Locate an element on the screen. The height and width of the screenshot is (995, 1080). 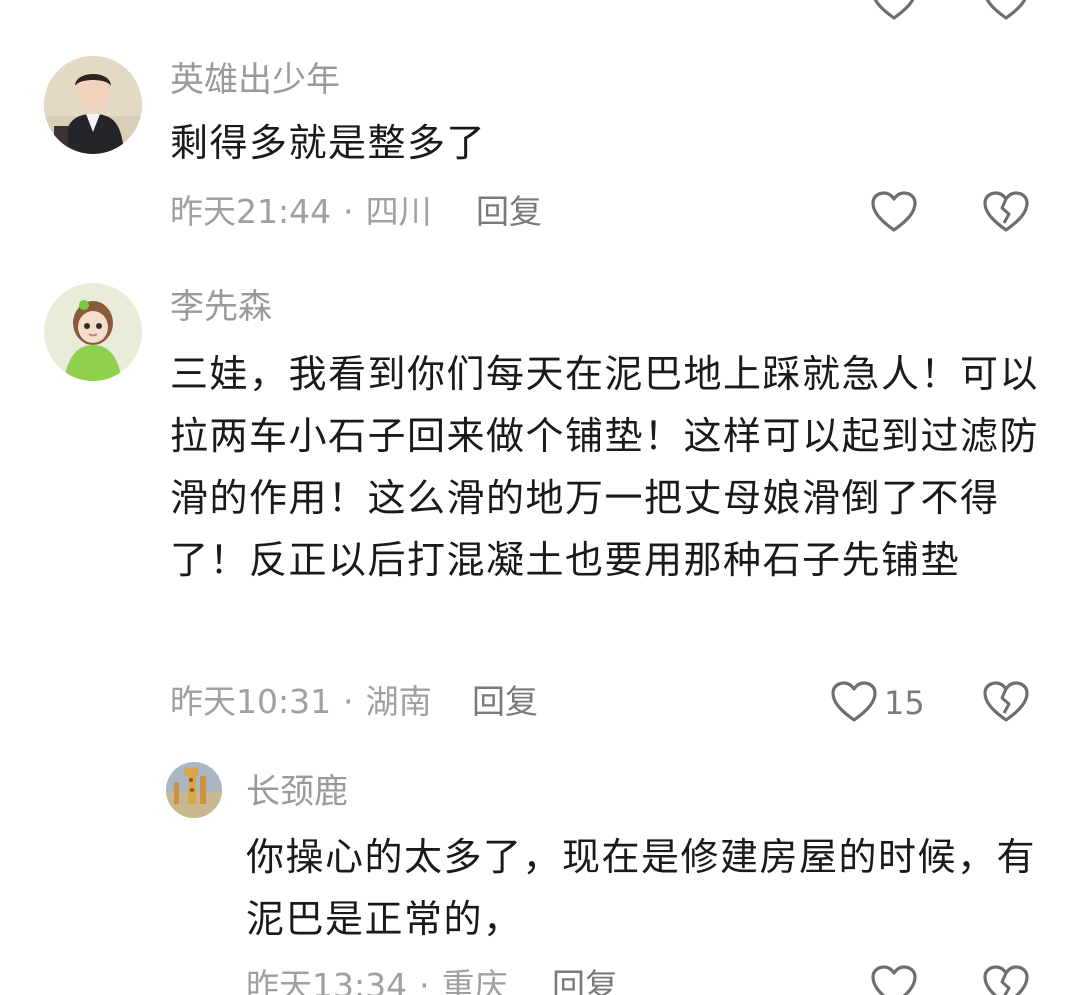
avatar-doll-image is located at coordinates (93, 332).